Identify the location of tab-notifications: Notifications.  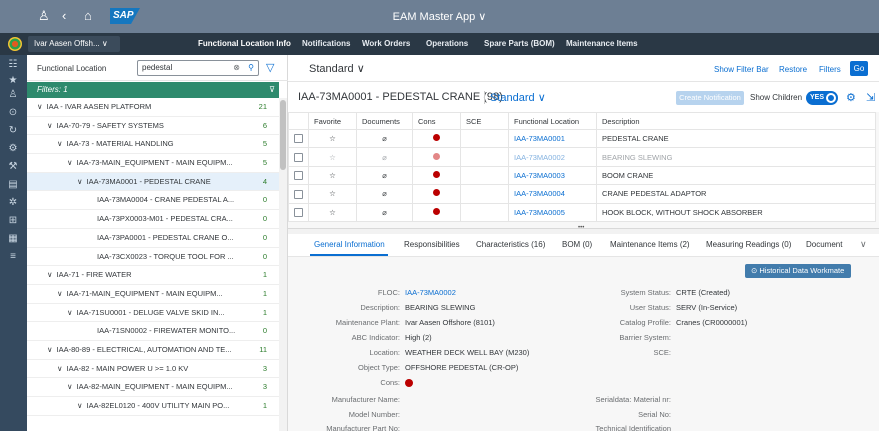
(326, 43).